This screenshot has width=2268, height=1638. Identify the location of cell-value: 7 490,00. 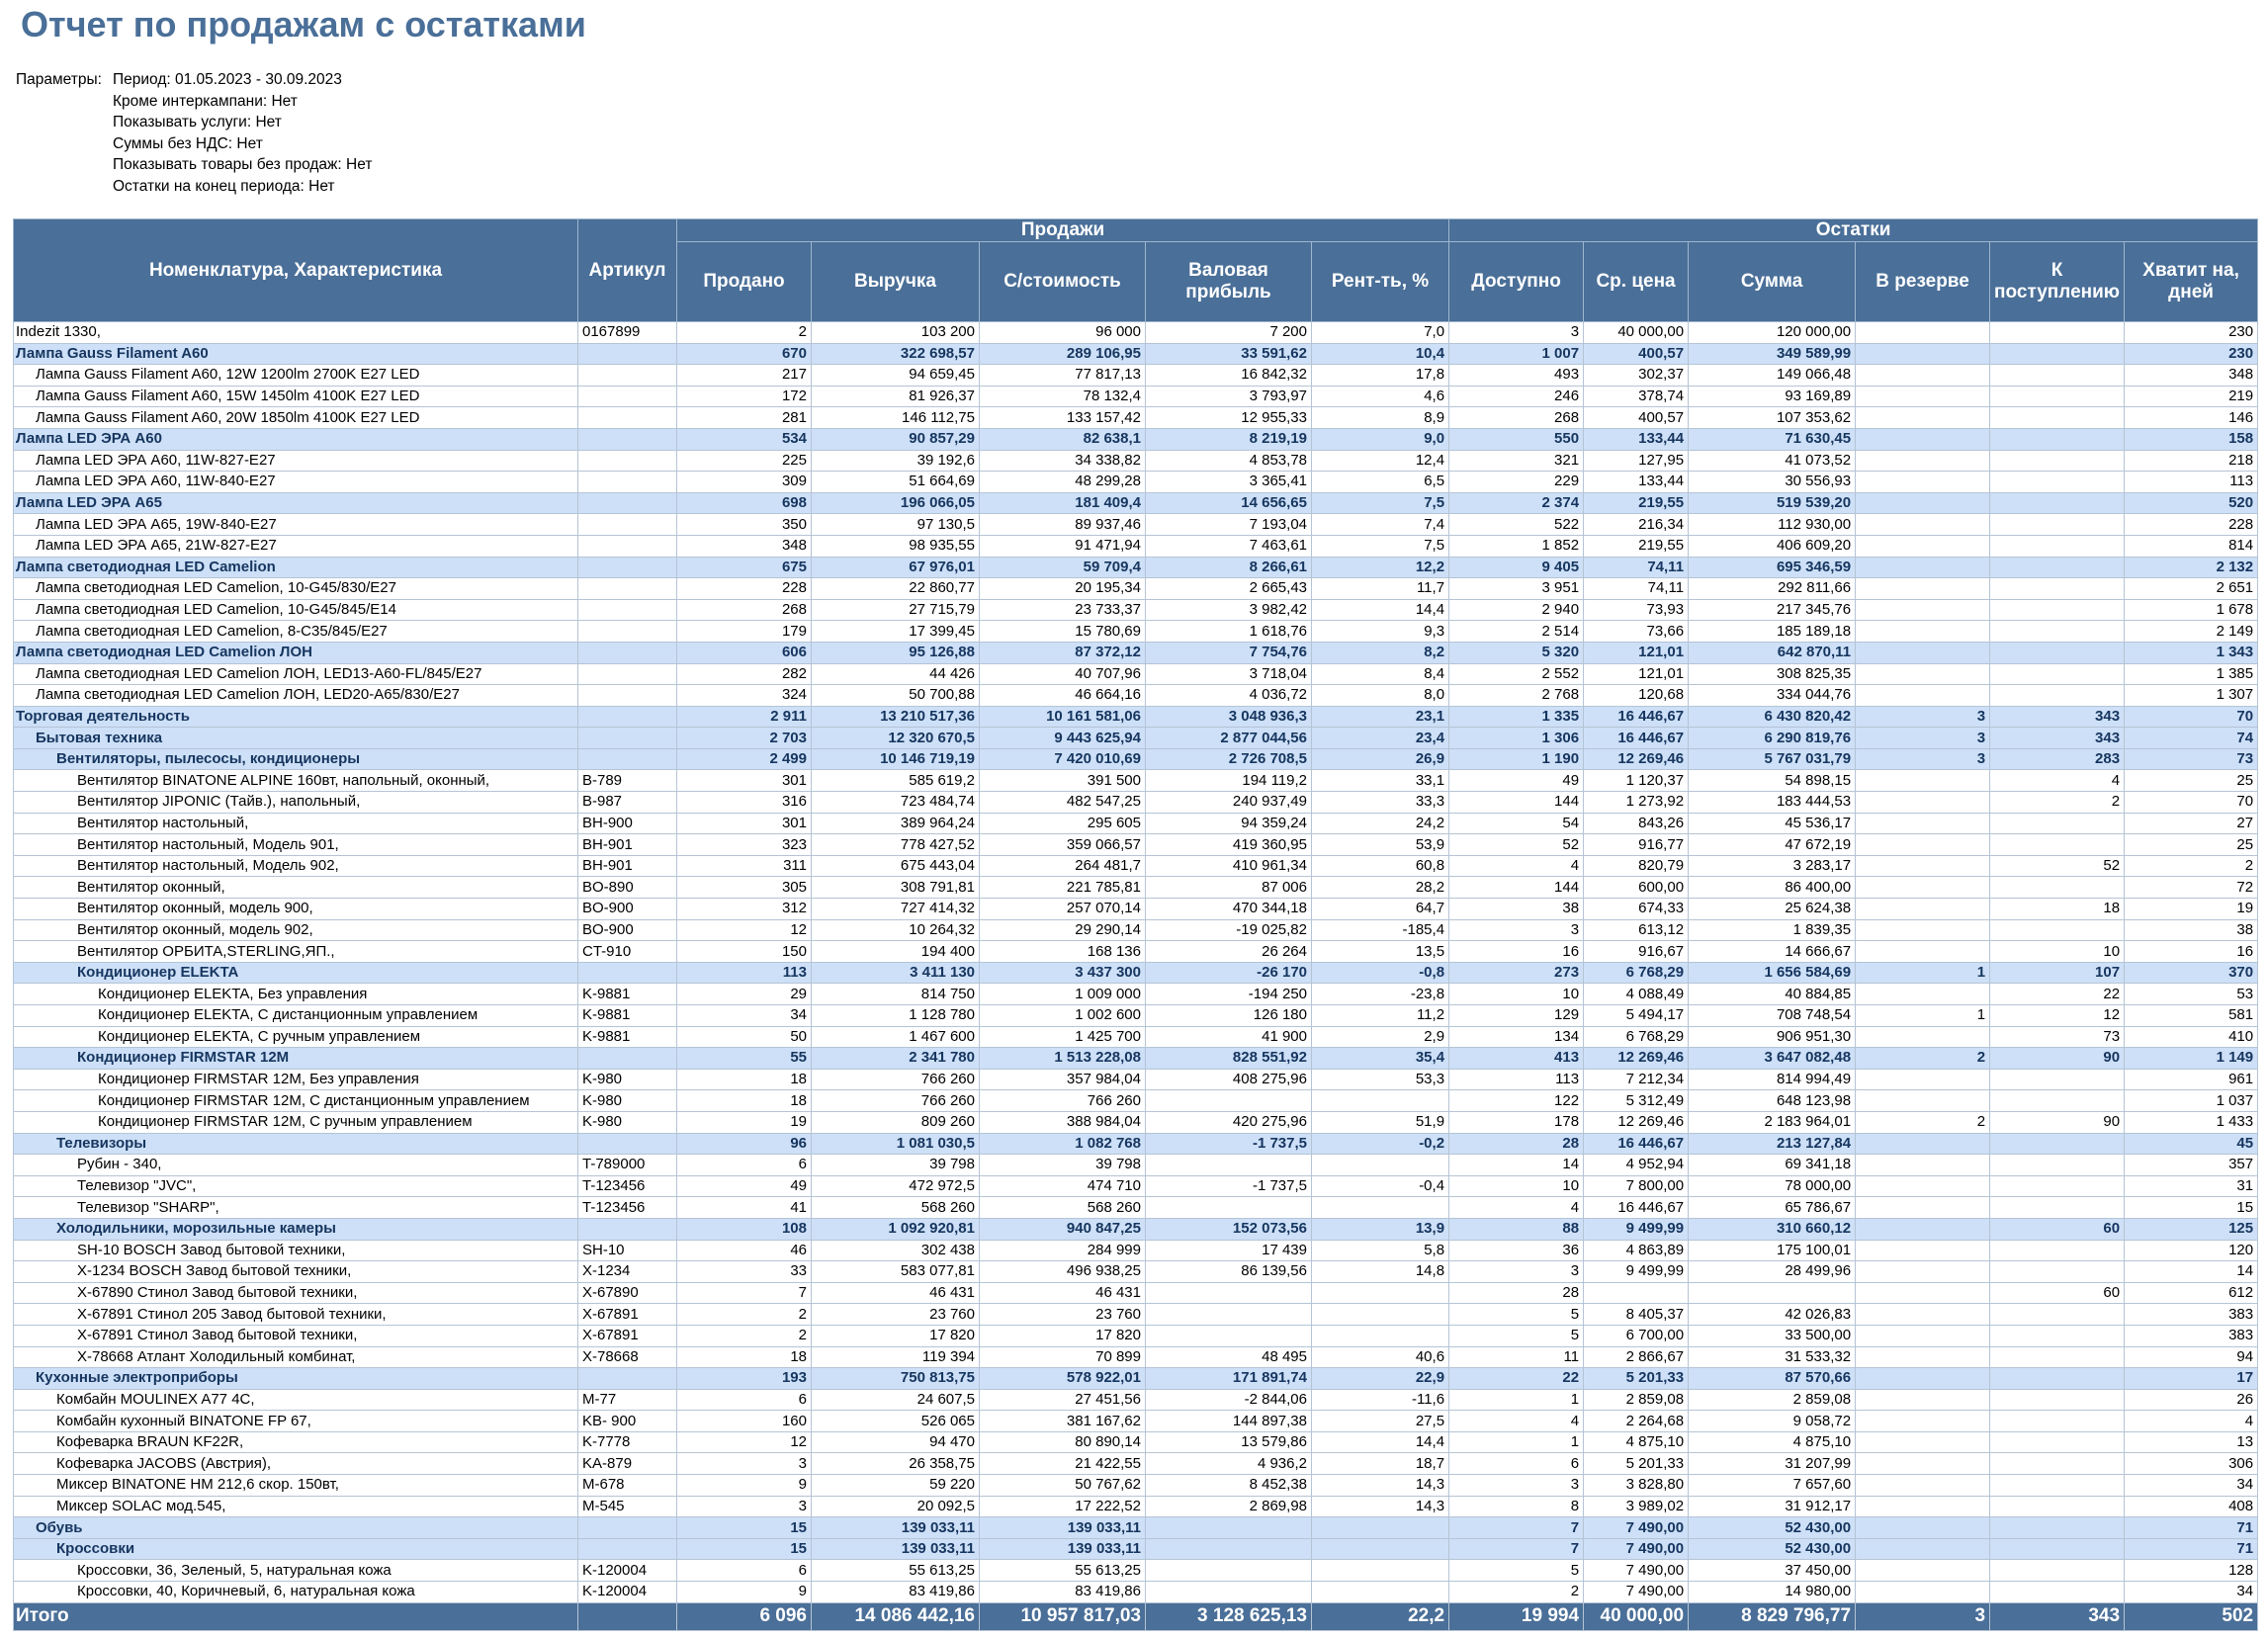
(1636, 1527).